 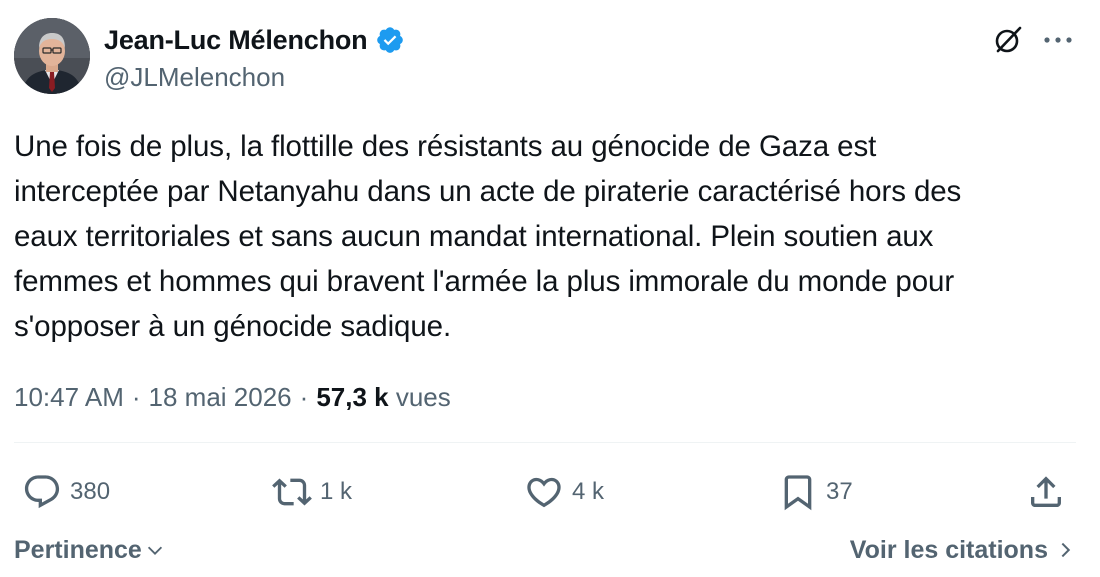 I want to click on share-button, so click(x=1046, y=492).